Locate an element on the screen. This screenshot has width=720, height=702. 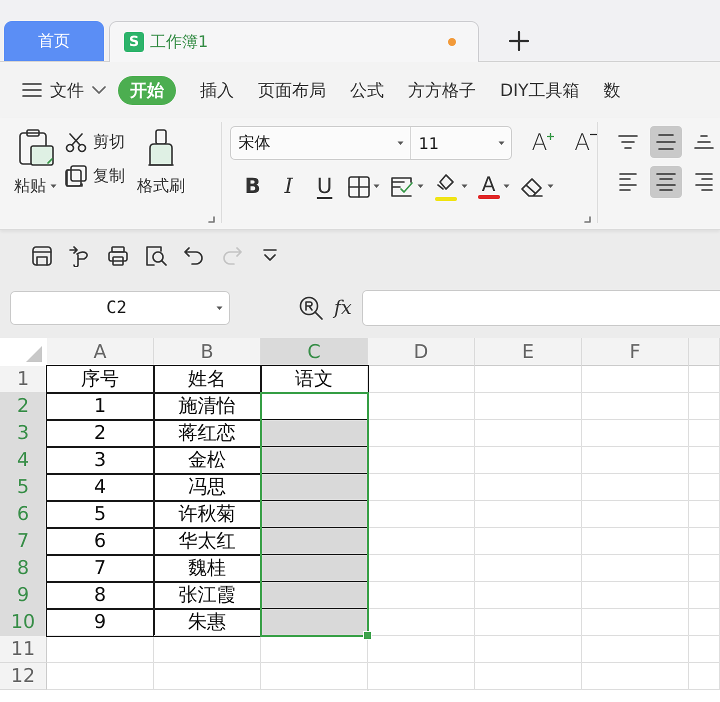
italic-button: I is located at coordinates (289, 187).